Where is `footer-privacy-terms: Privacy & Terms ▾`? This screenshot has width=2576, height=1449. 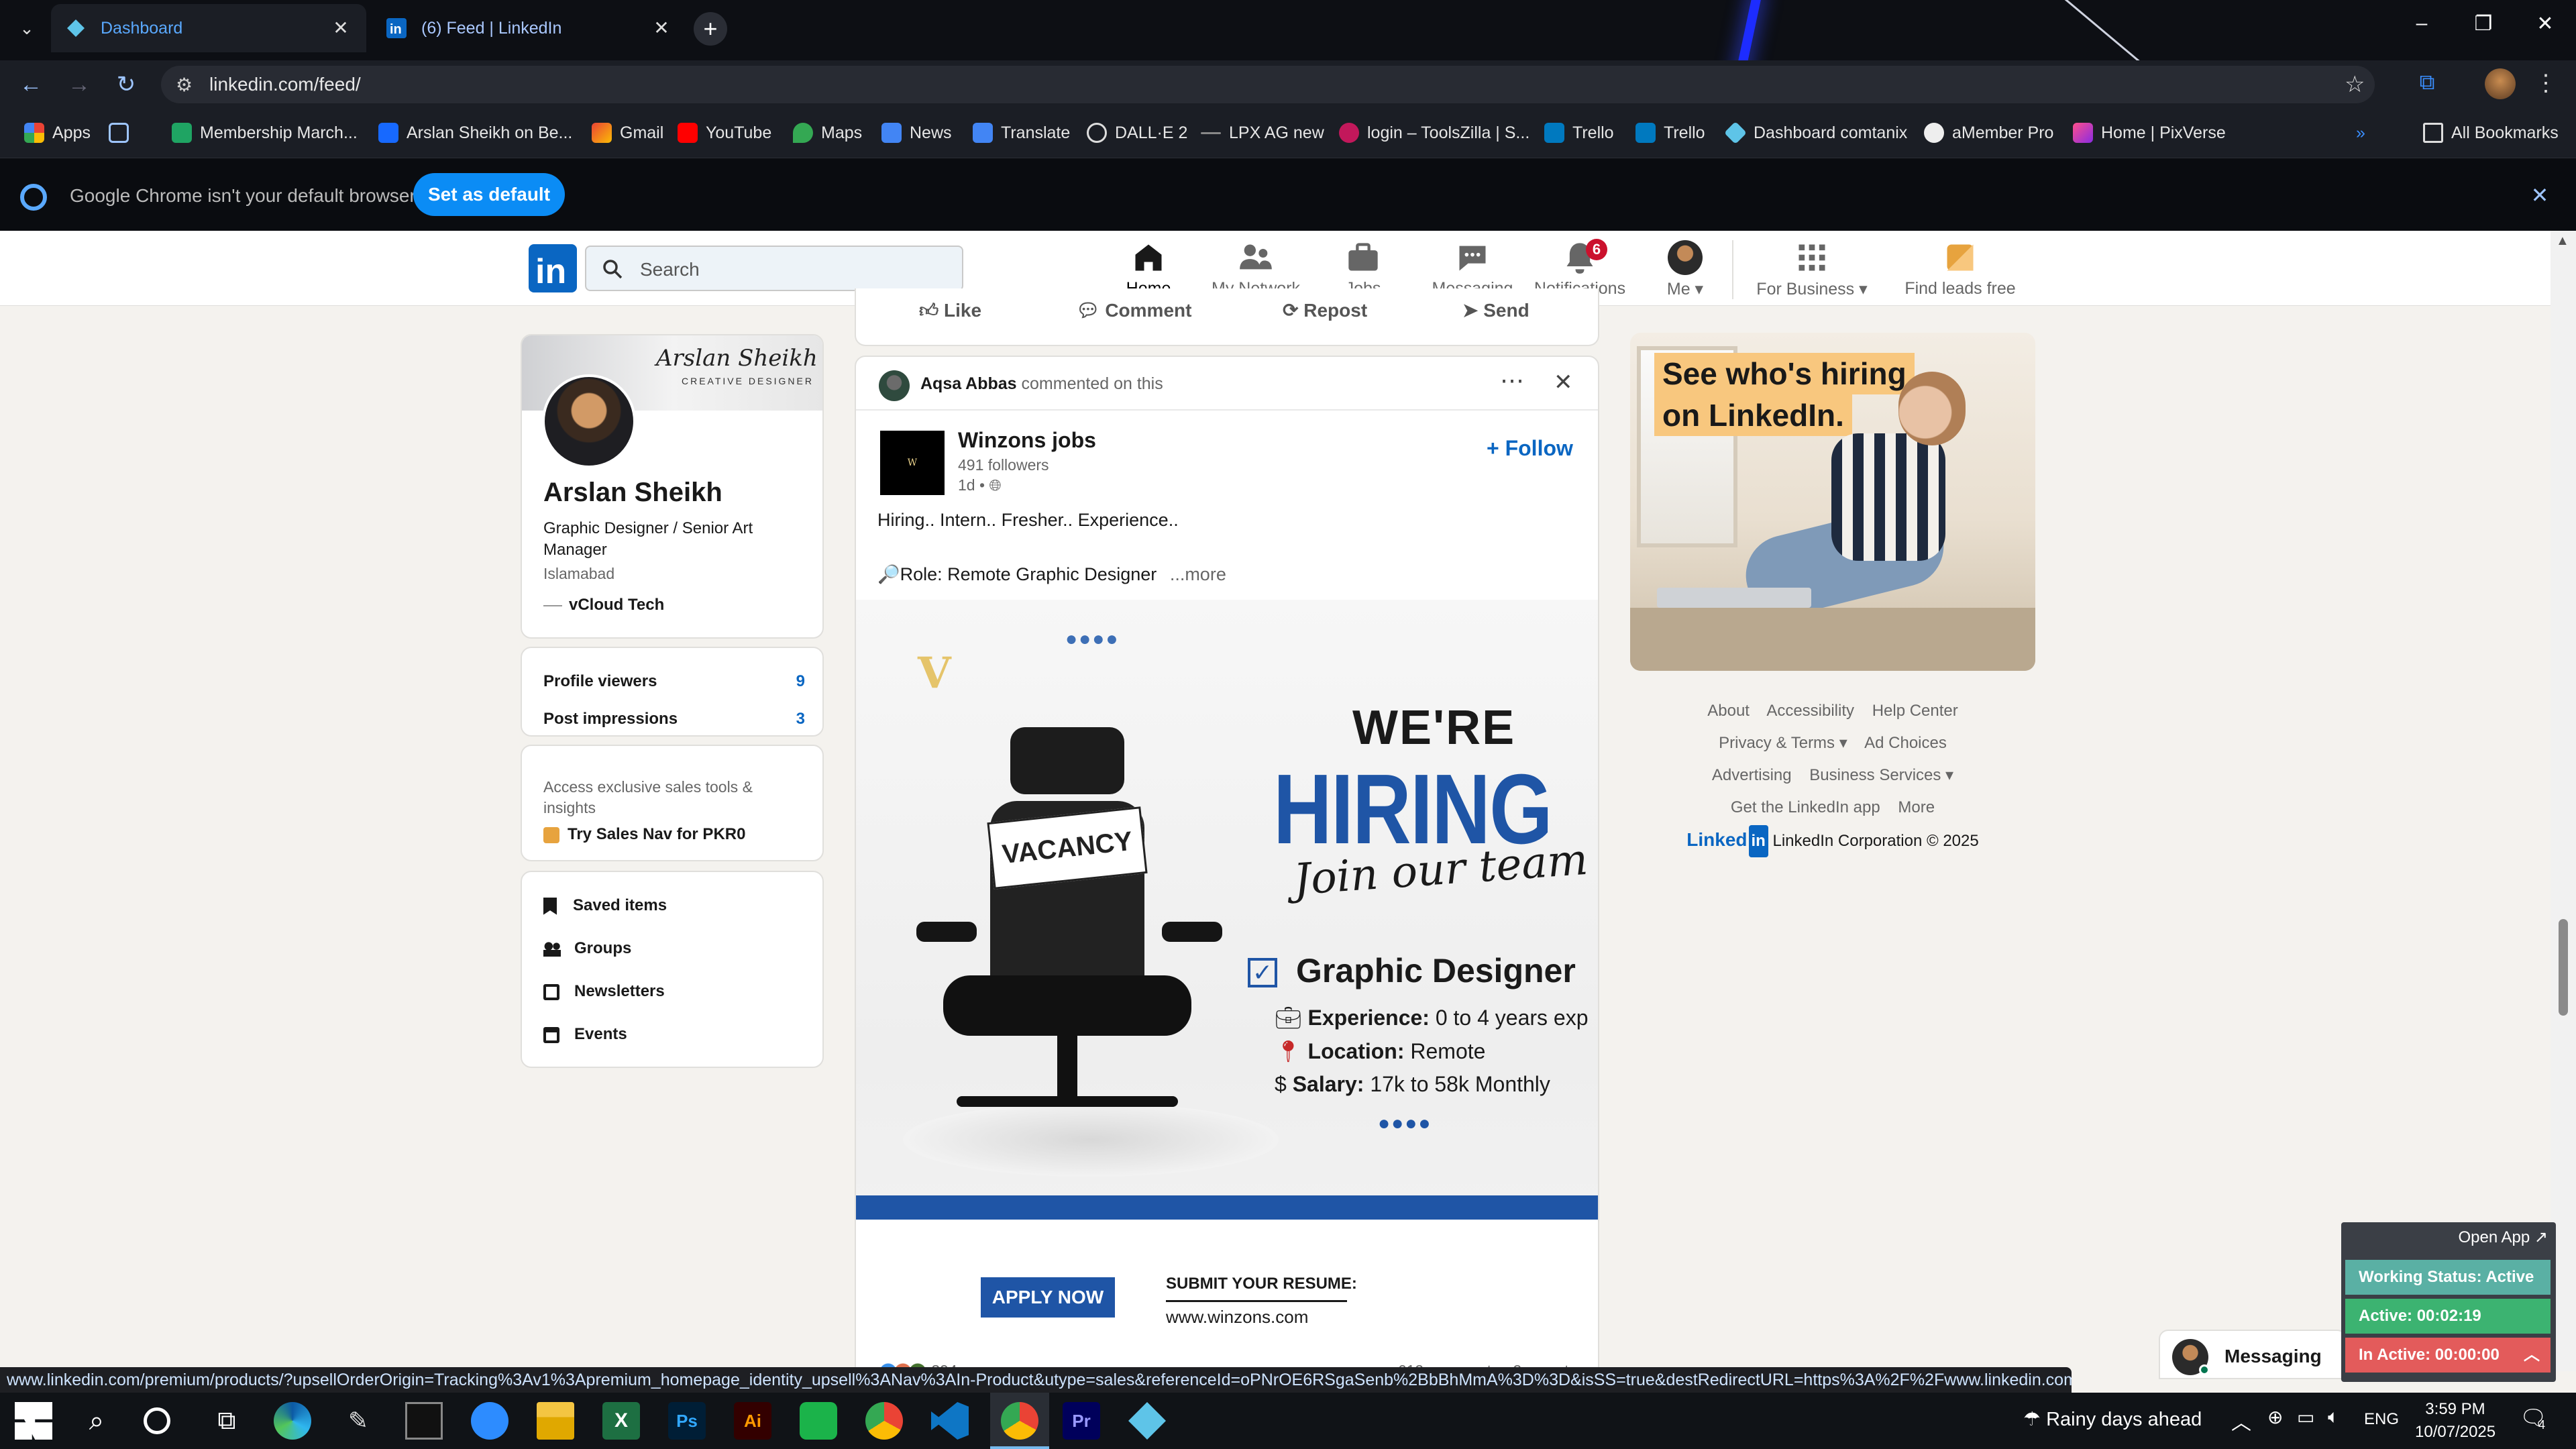
footer-privacy-terms: Privacy & Terms ▾ is located at coordinates (1783, 743).